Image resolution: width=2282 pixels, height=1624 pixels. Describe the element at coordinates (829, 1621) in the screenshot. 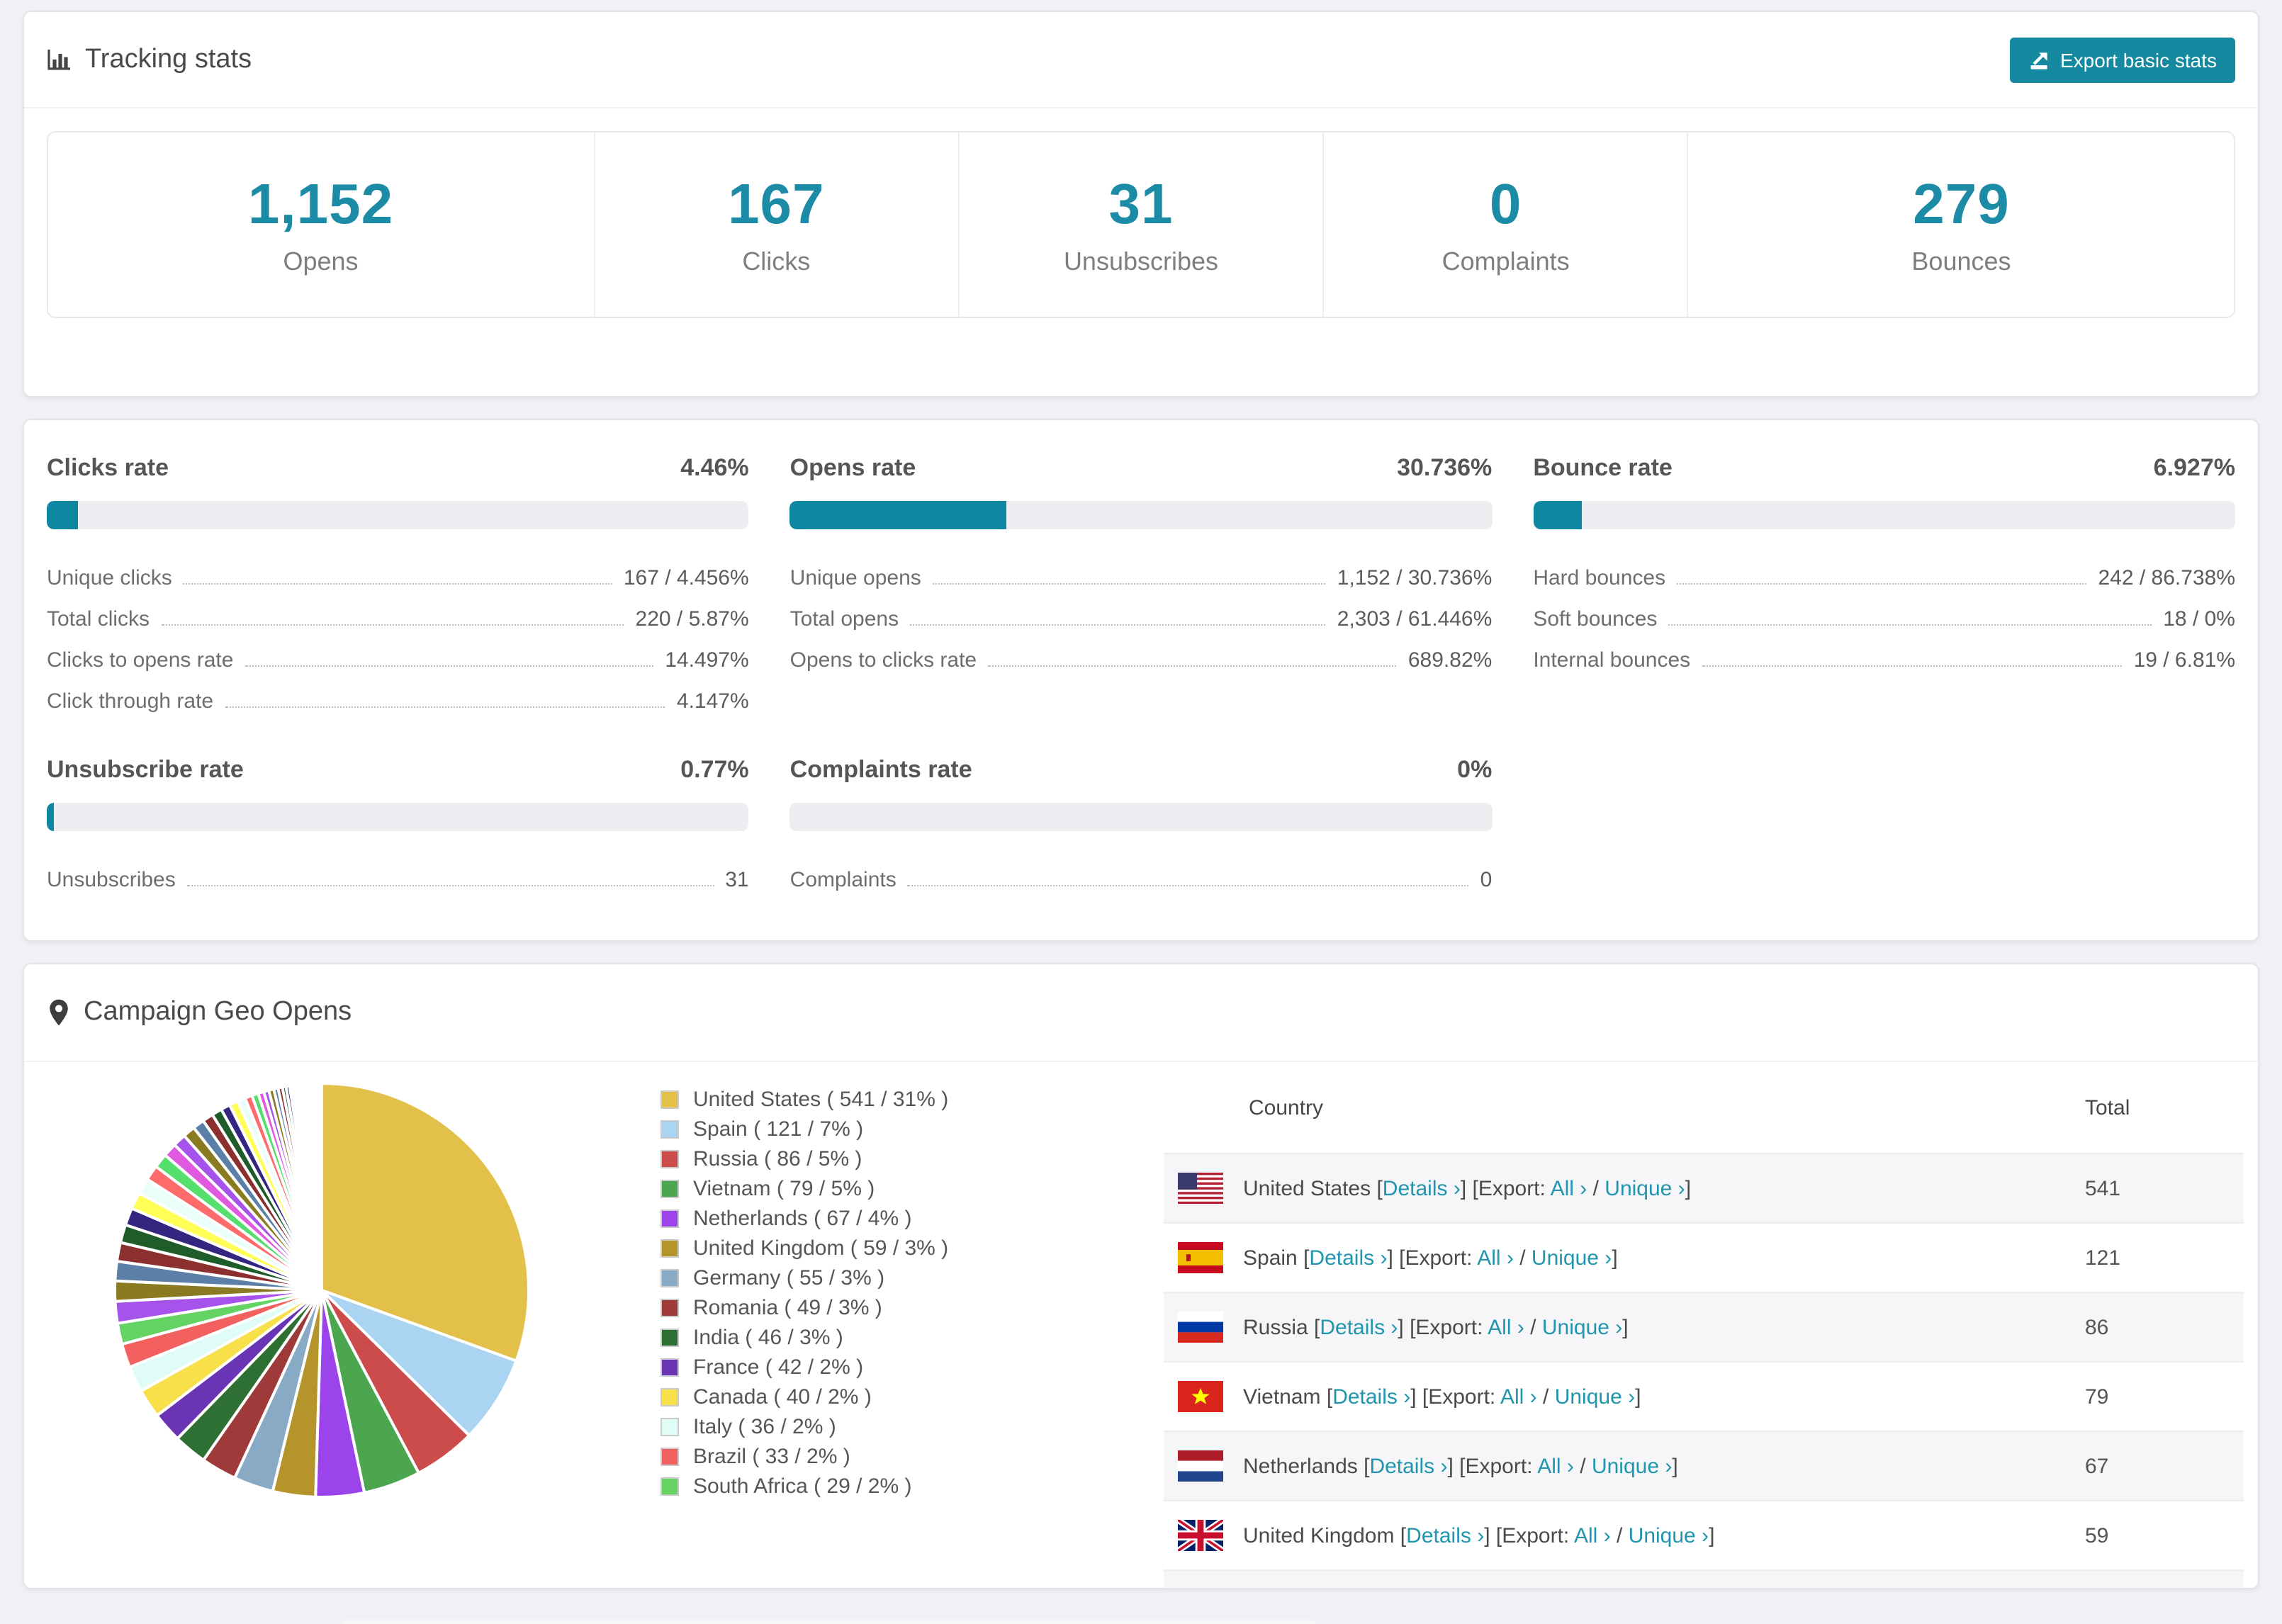

I see `bottom-band` at that location.